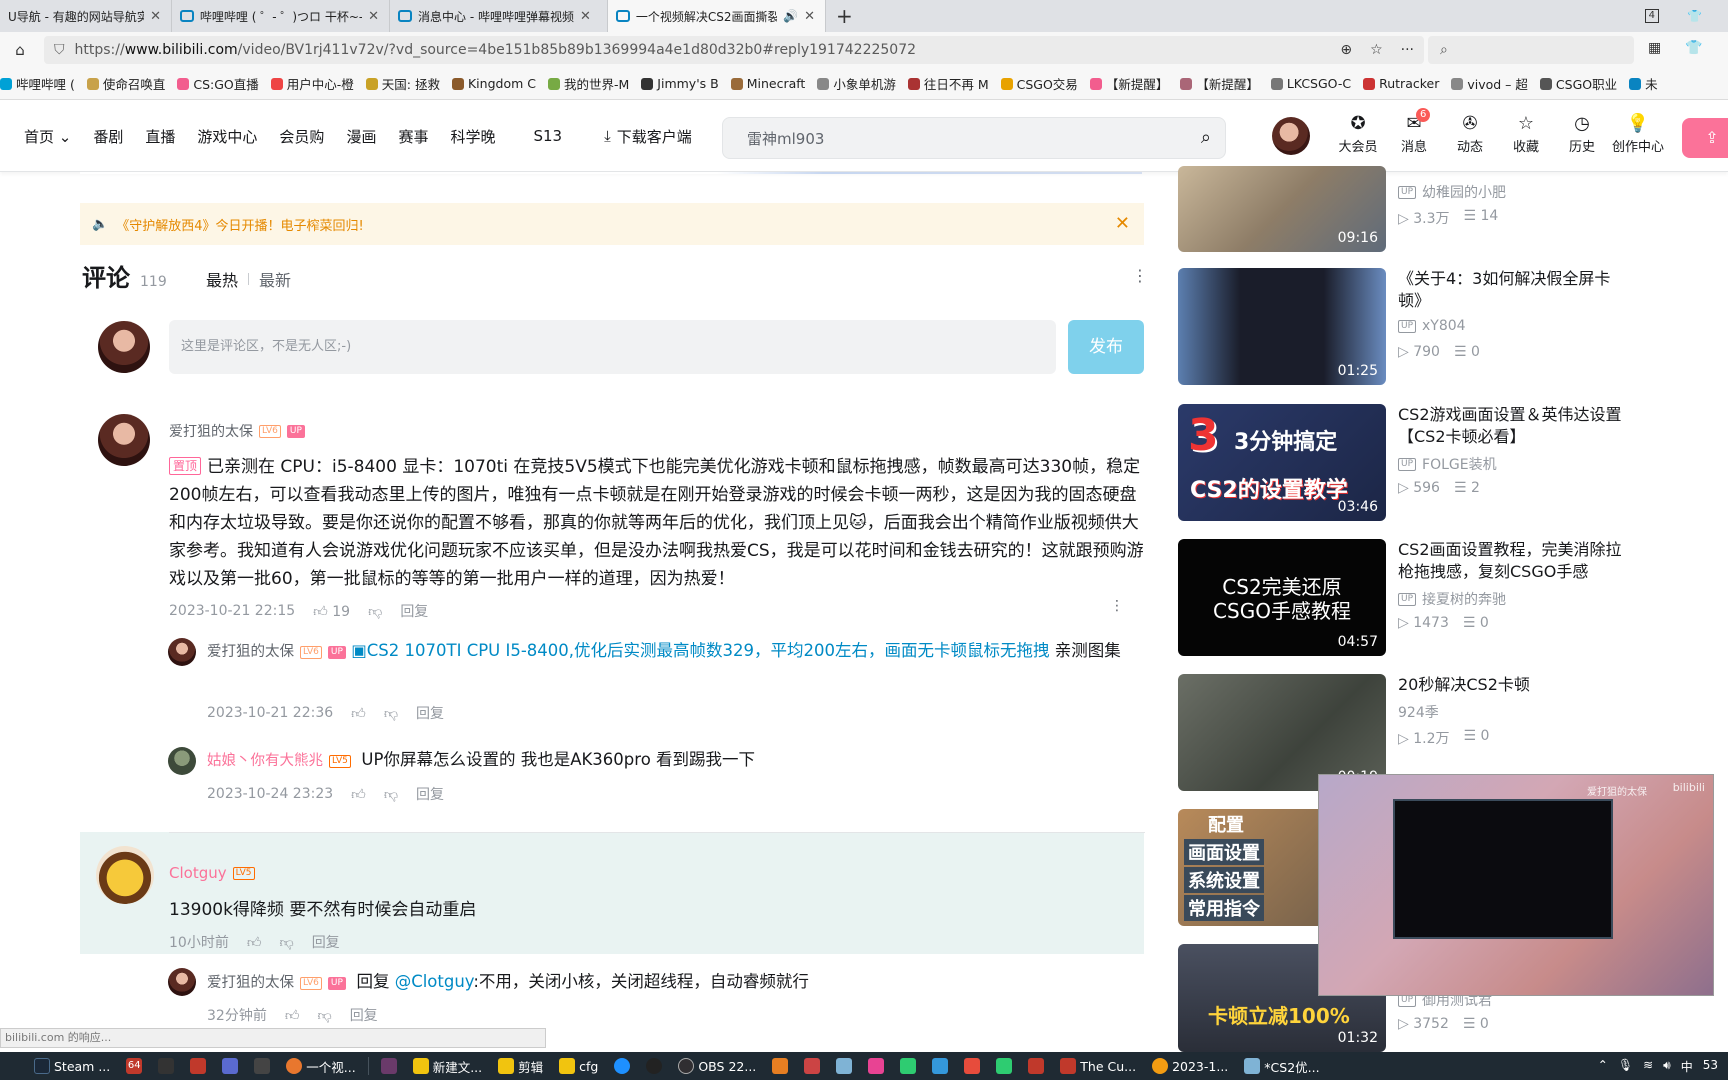 The image size is (1728, 1080). Describe the element at coordinates (275, 279) in the screenshot. I see `sort-new: 最新` at that location.